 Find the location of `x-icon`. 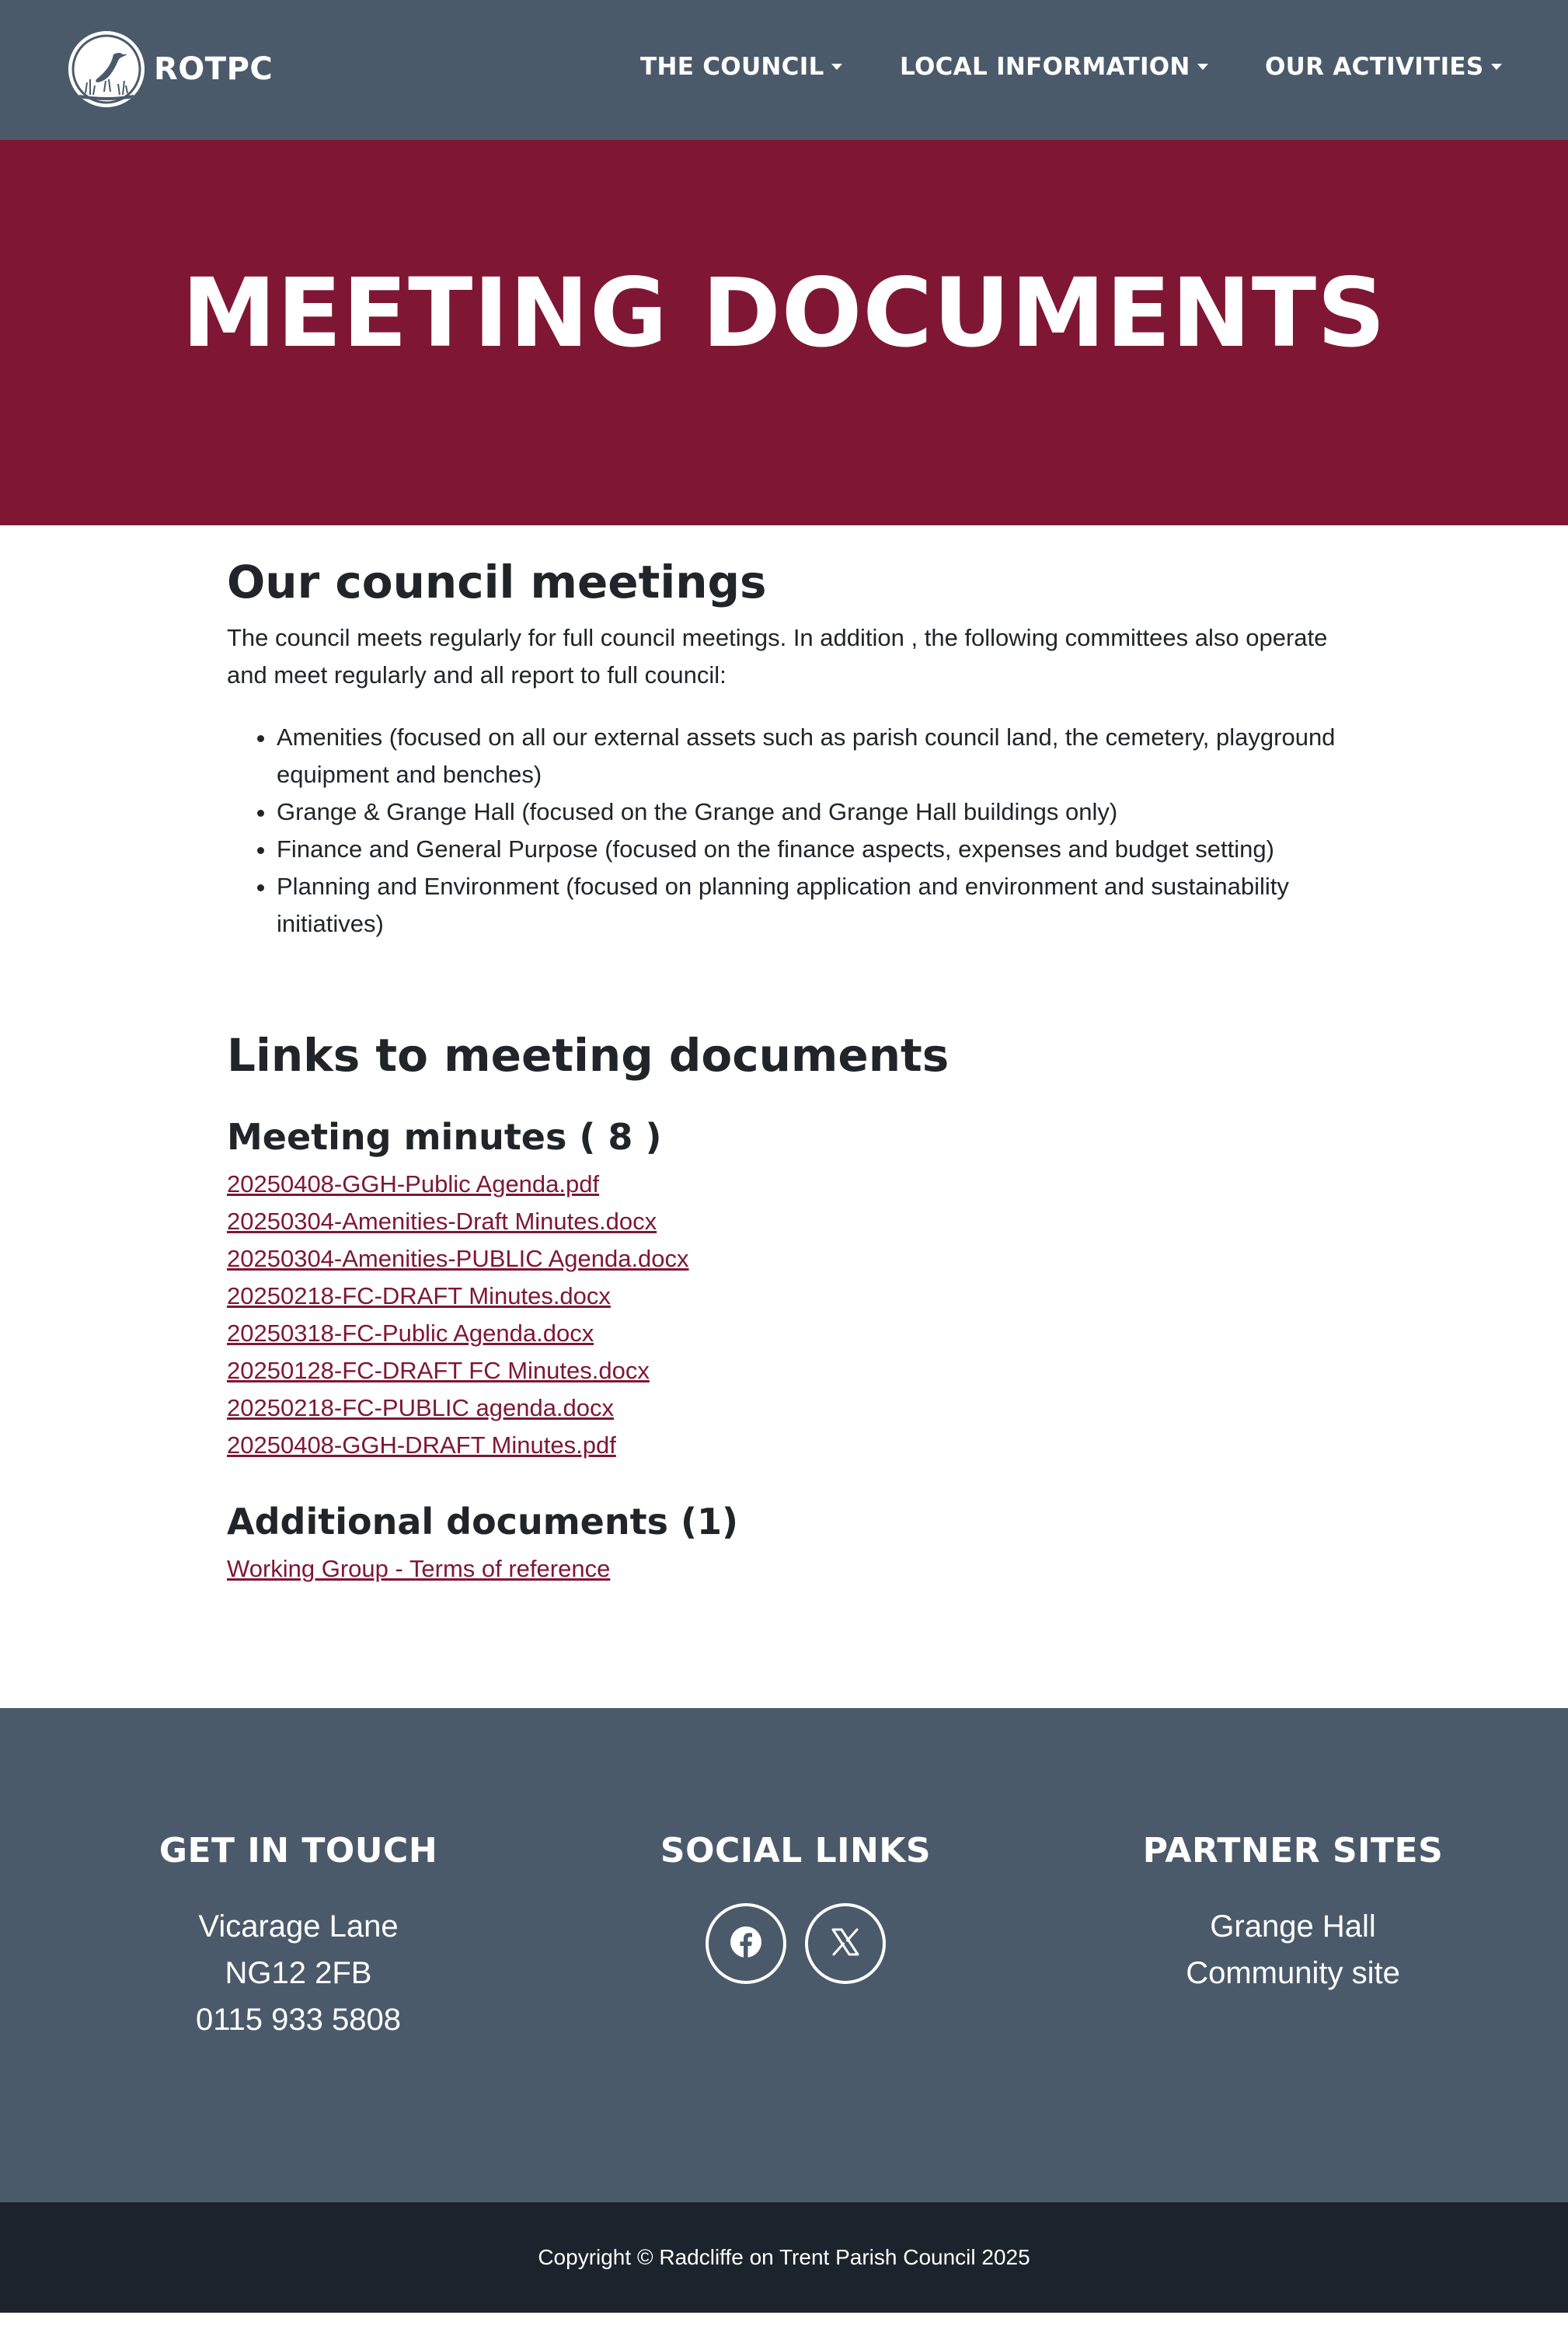

x-icon is located at coordinates (845, 1944).